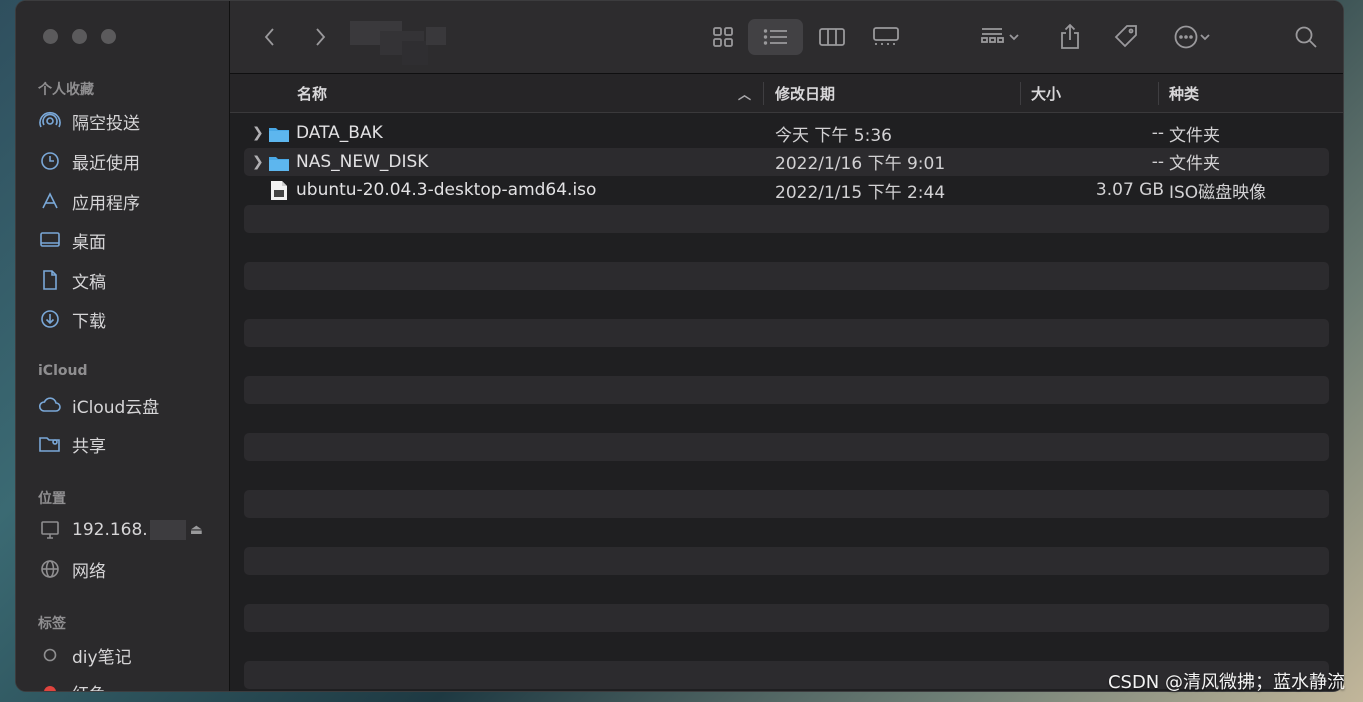  Describe the element at coordinates (805, 93) in the screenshot. I see `column-date-header: 修改日期` at that location.